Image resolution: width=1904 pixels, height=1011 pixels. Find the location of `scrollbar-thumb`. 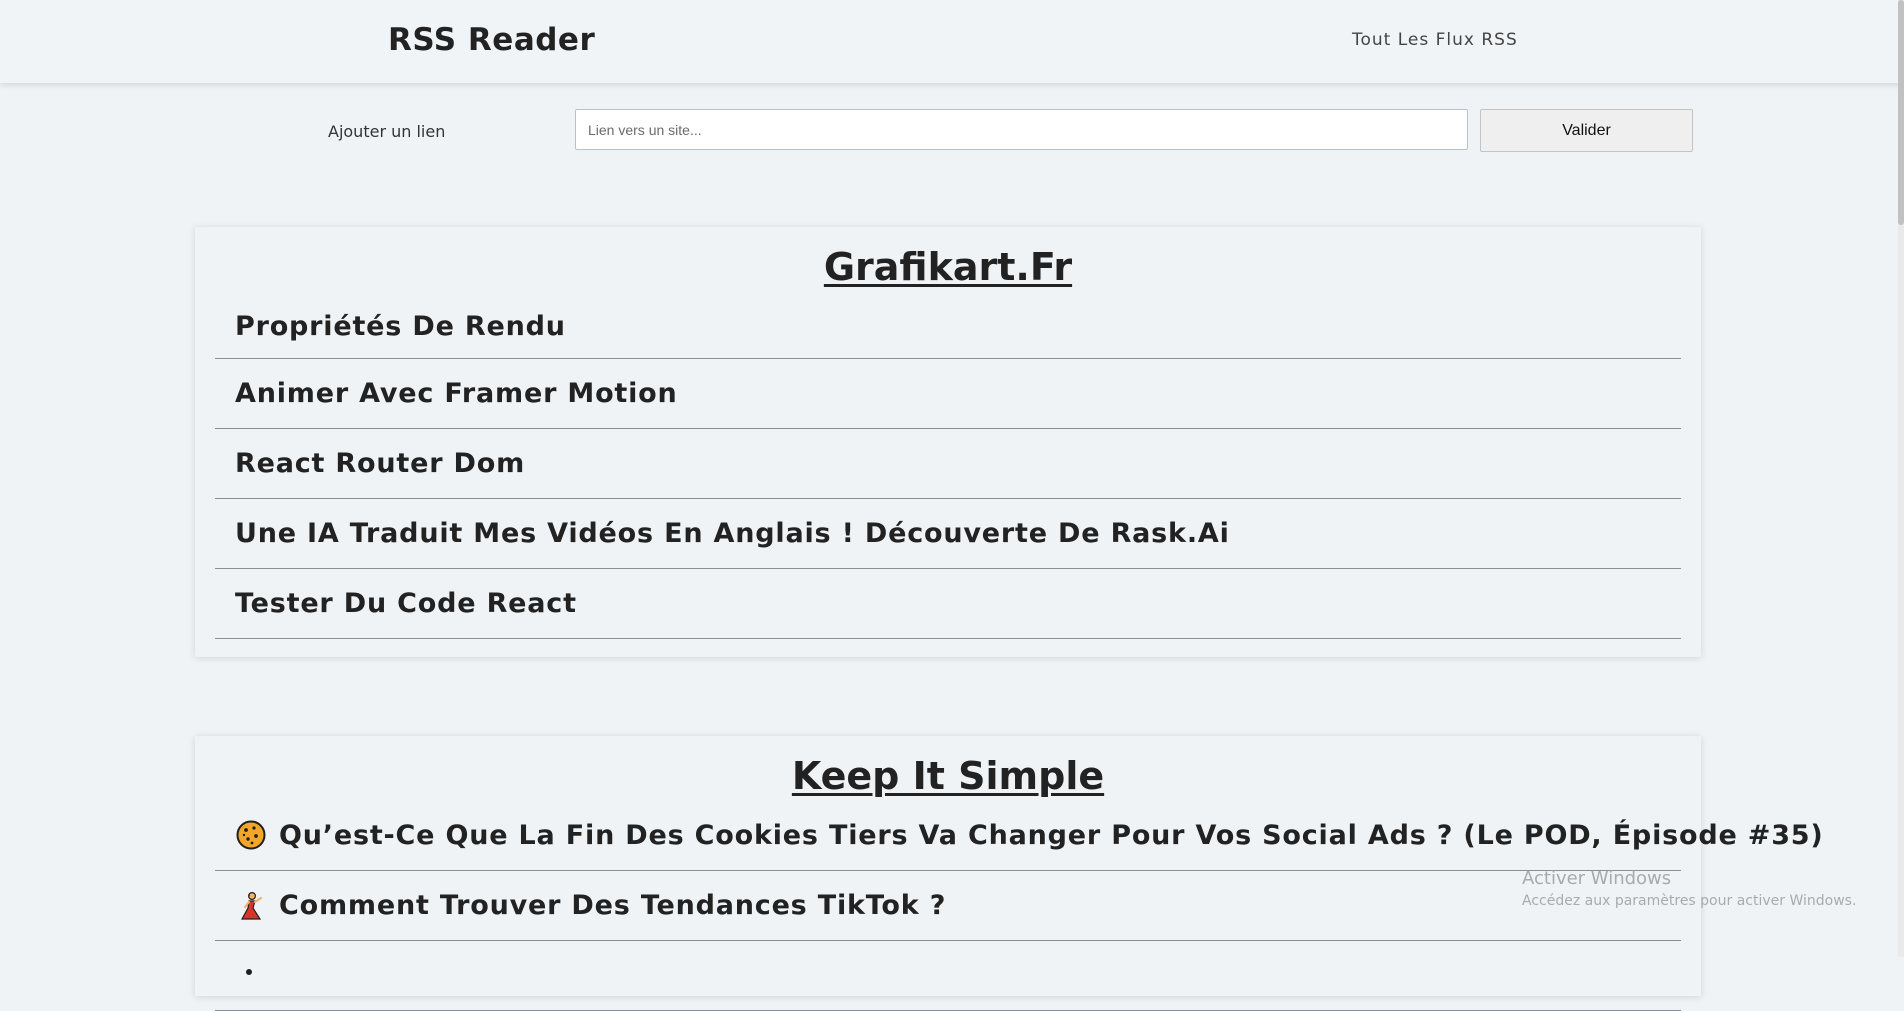

scrollbar-thumb is located at coordinates (1901, 112).